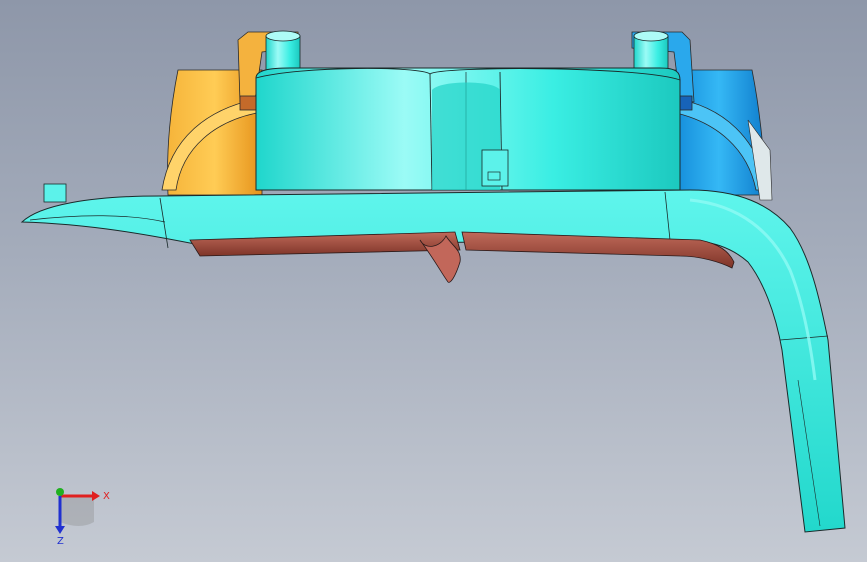  I want to click on x-axis-label: X, so click(106, 496).